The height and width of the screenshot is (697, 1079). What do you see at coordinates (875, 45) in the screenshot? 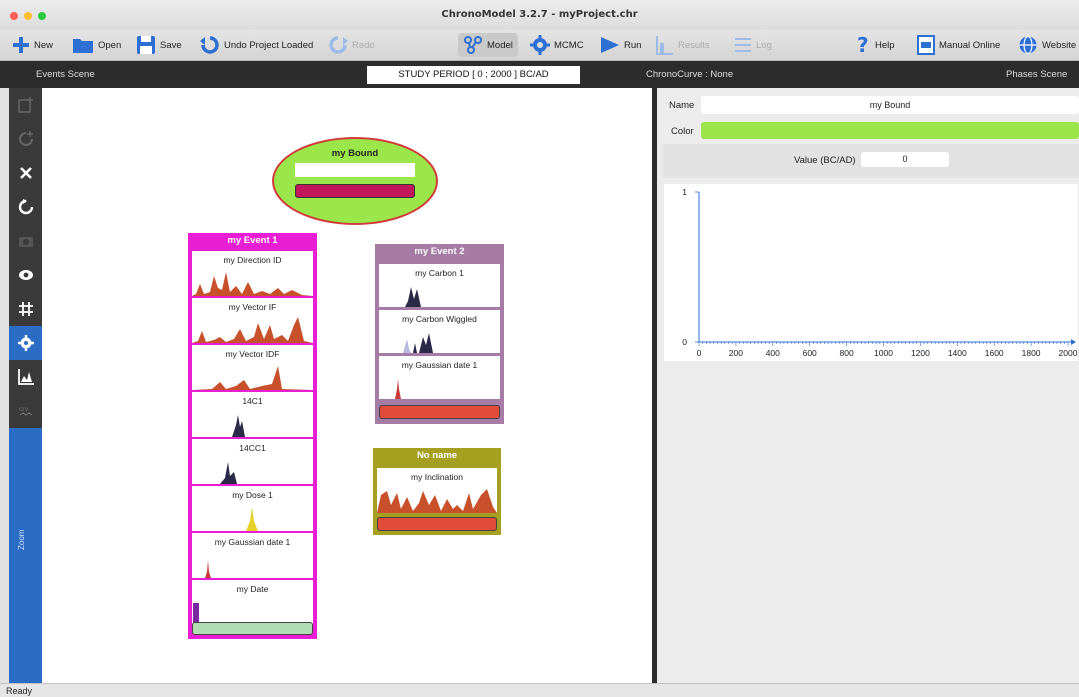
I see `help-button: ? Help` at bounding box center [875, 45].